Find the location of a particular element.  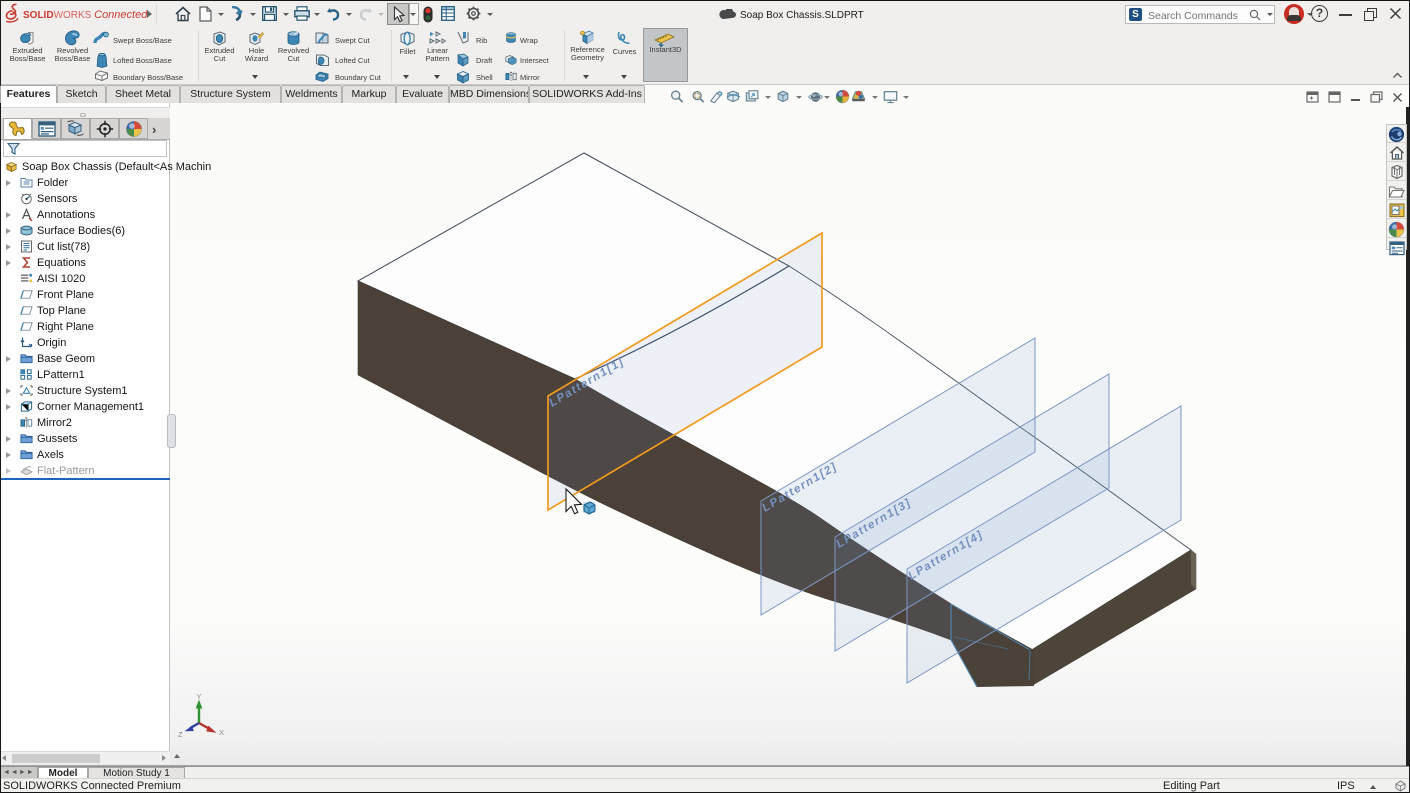

svg-text: X is located at coordinates (221, 732).